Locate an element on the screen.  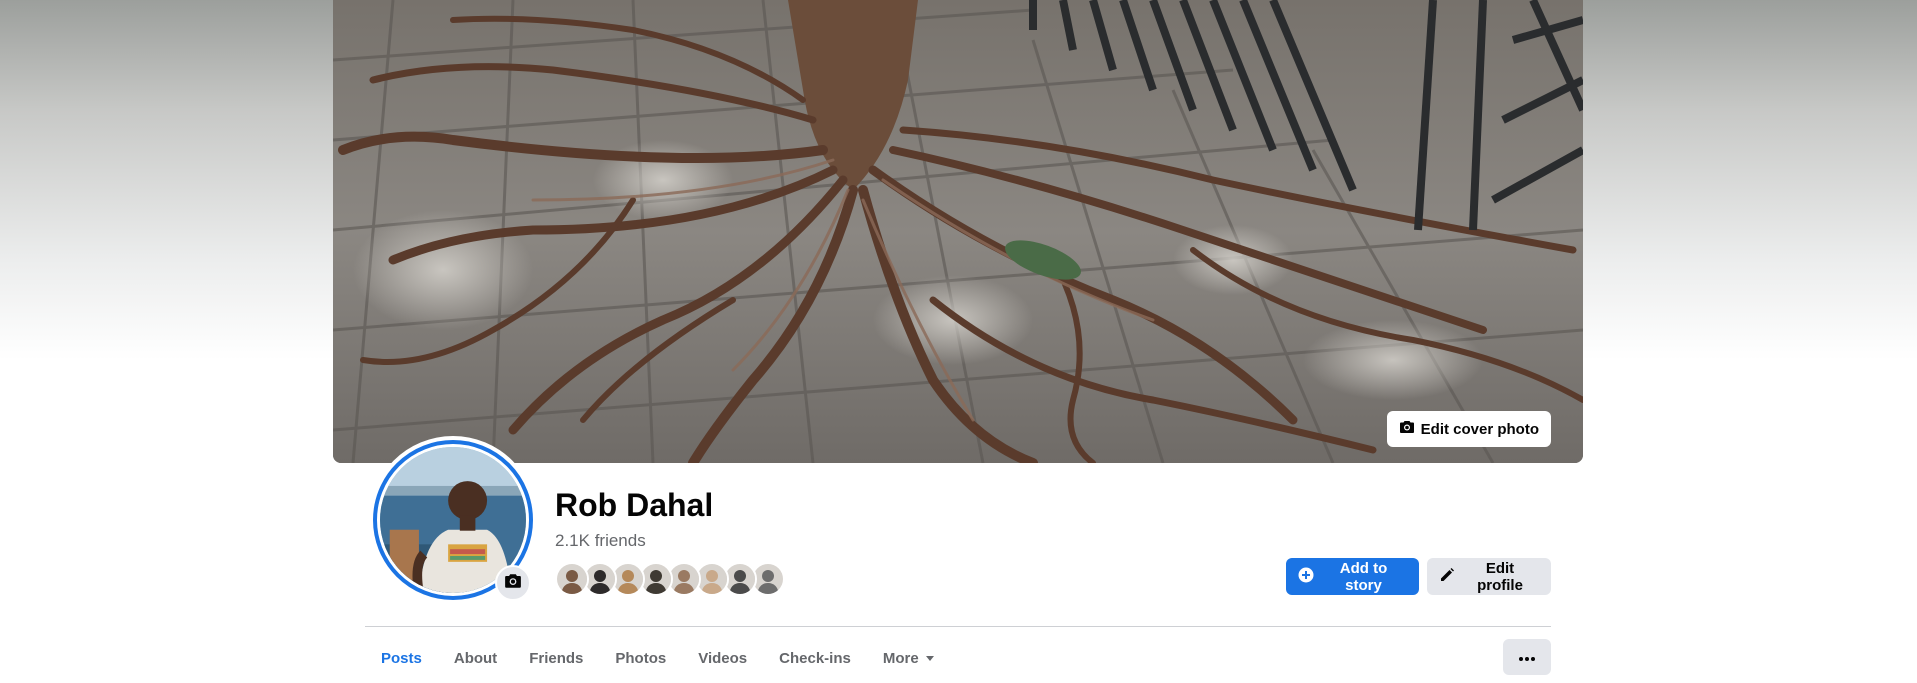
edit-cover-photo-button: Edit cover photo is located at coordinates (1468, 429).